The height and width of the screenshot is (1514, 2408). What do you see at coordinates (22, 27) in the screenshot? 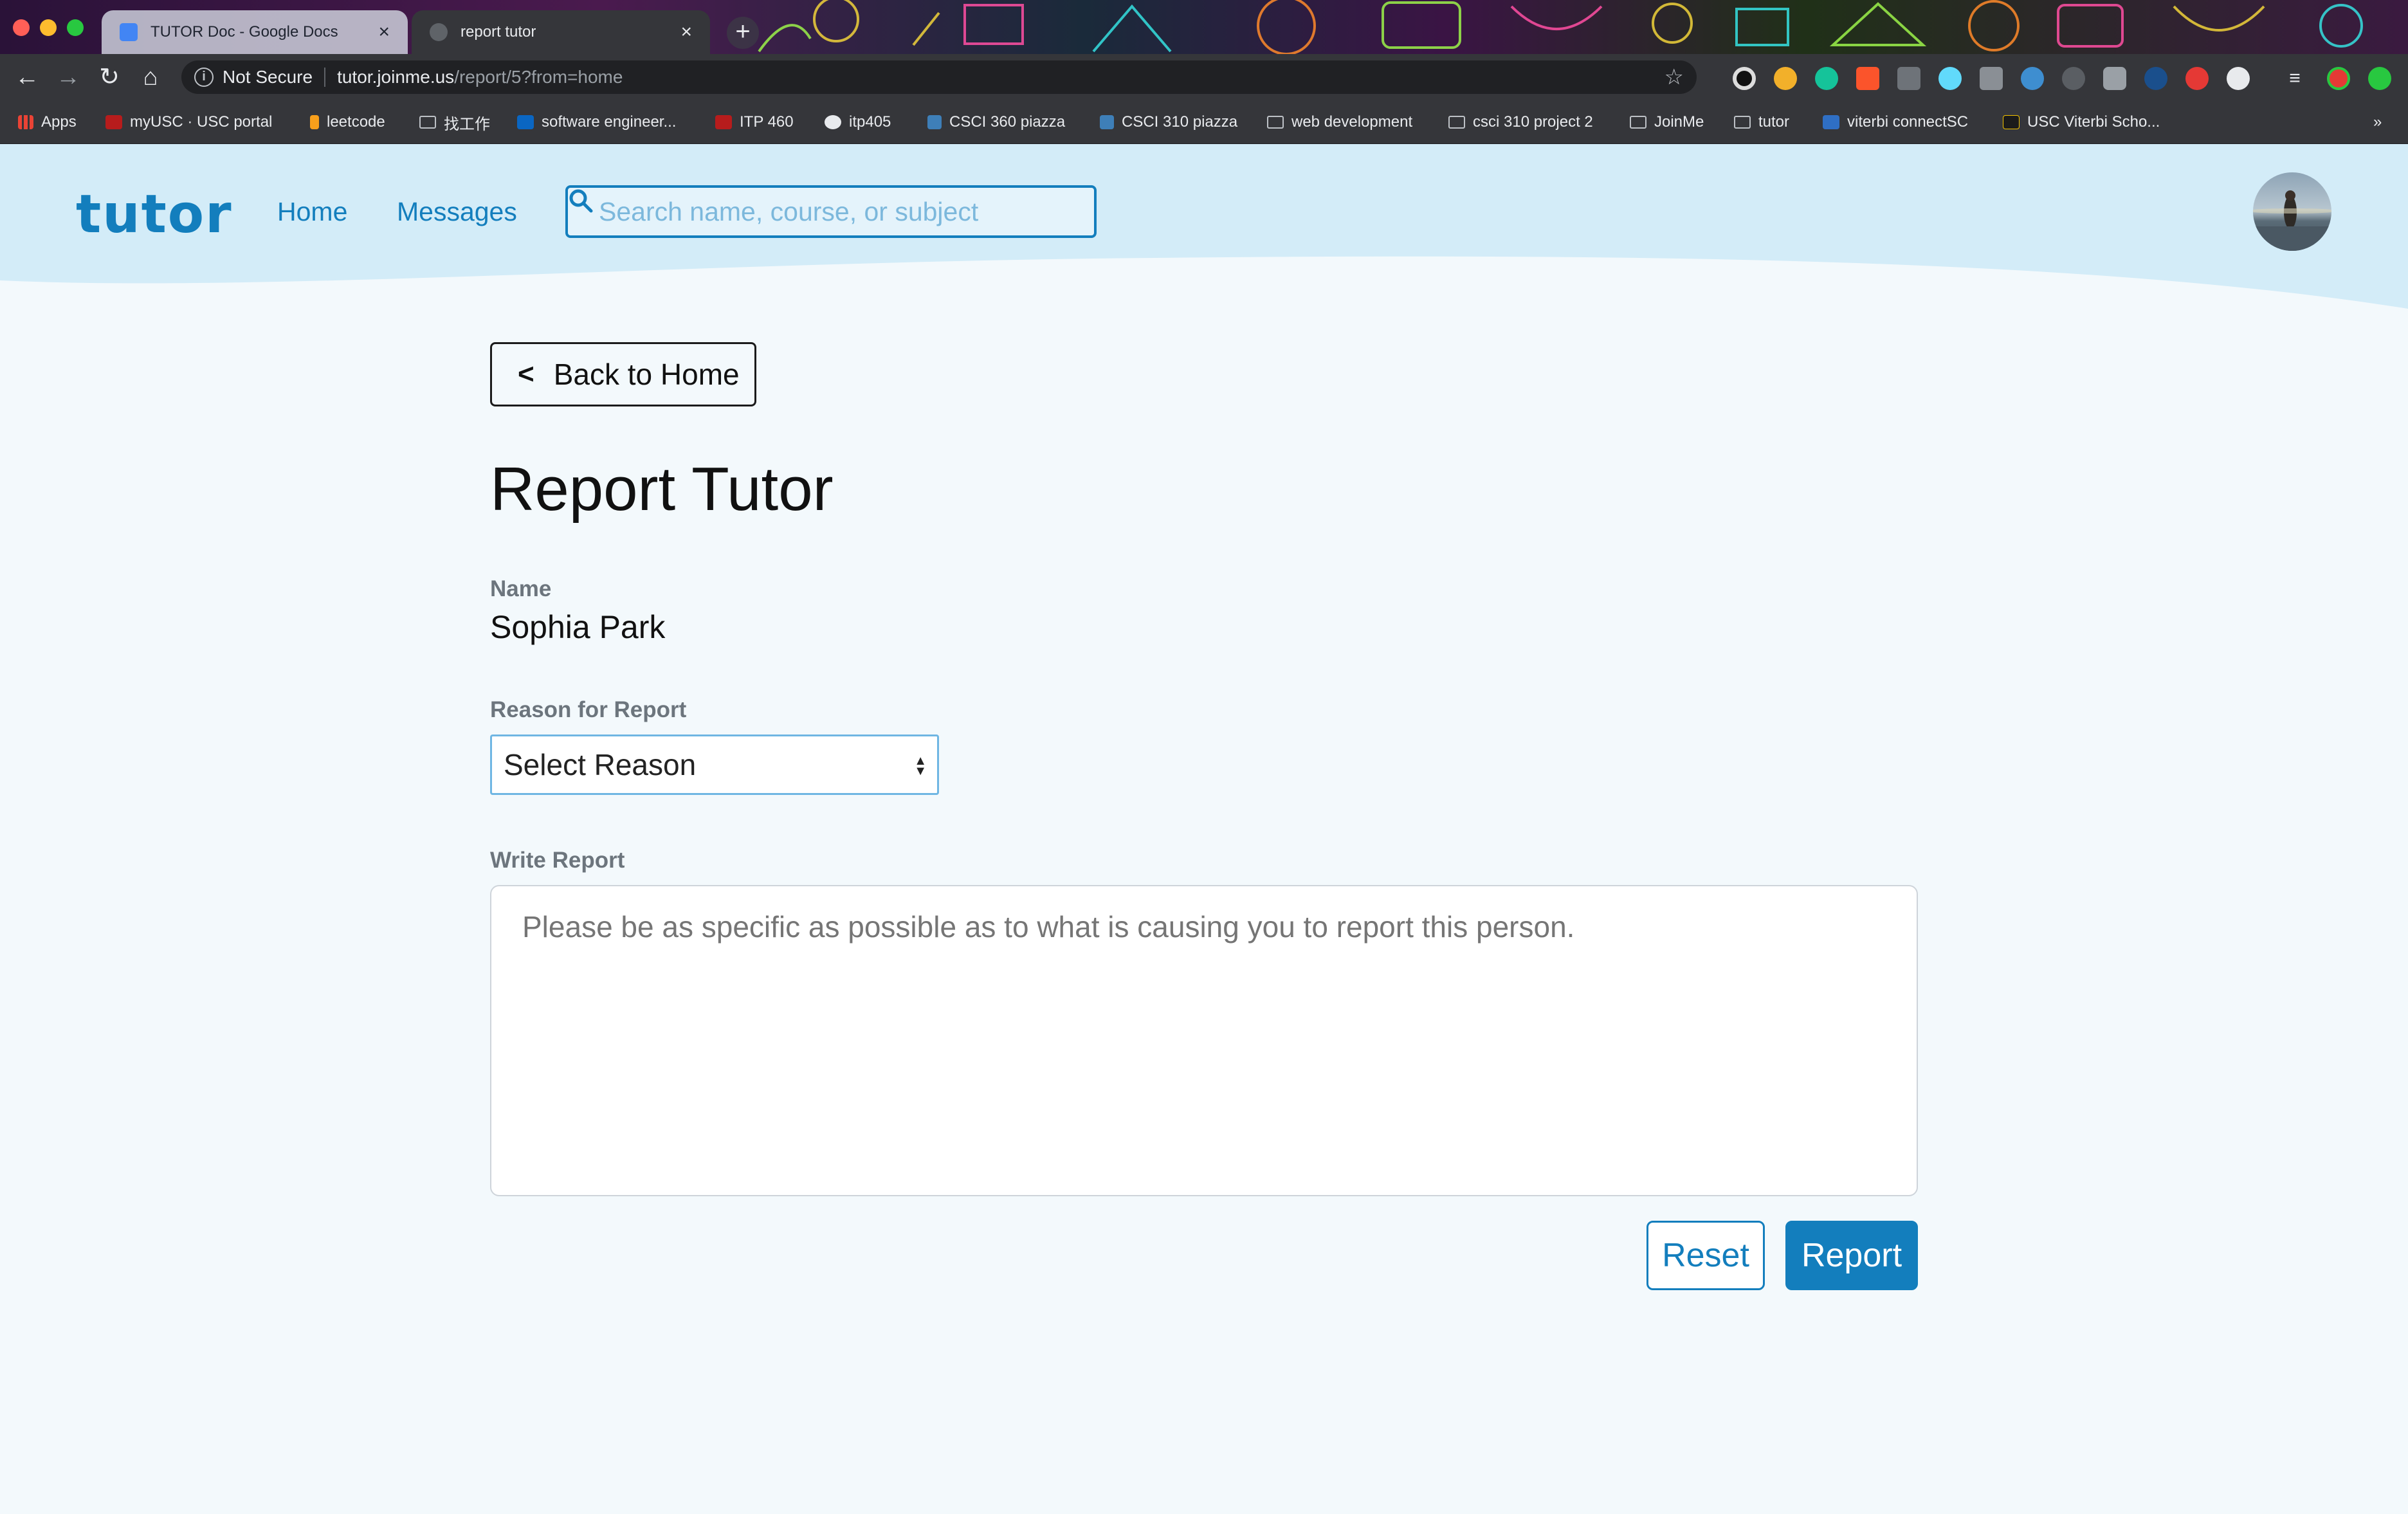
I see `close-window-button` at bounding box center [22, 27].